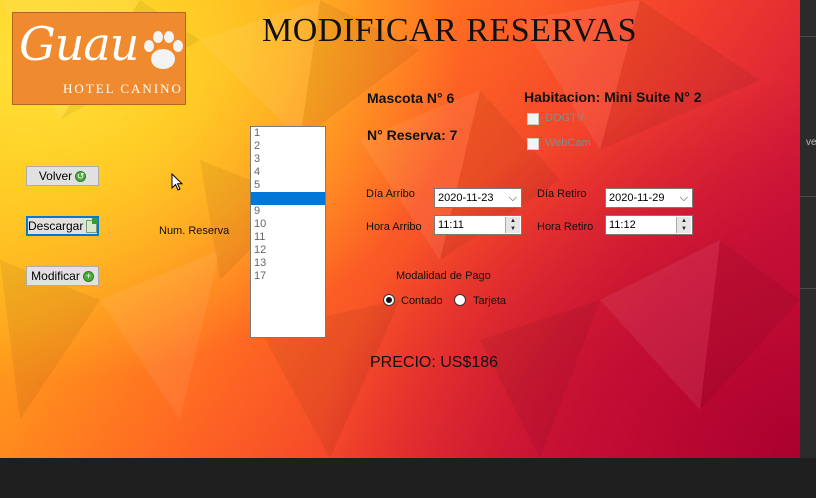  Describe the element at coordinates (55, 276) in the screenshot. I see `modificar-button-label: Modificar` at that location.